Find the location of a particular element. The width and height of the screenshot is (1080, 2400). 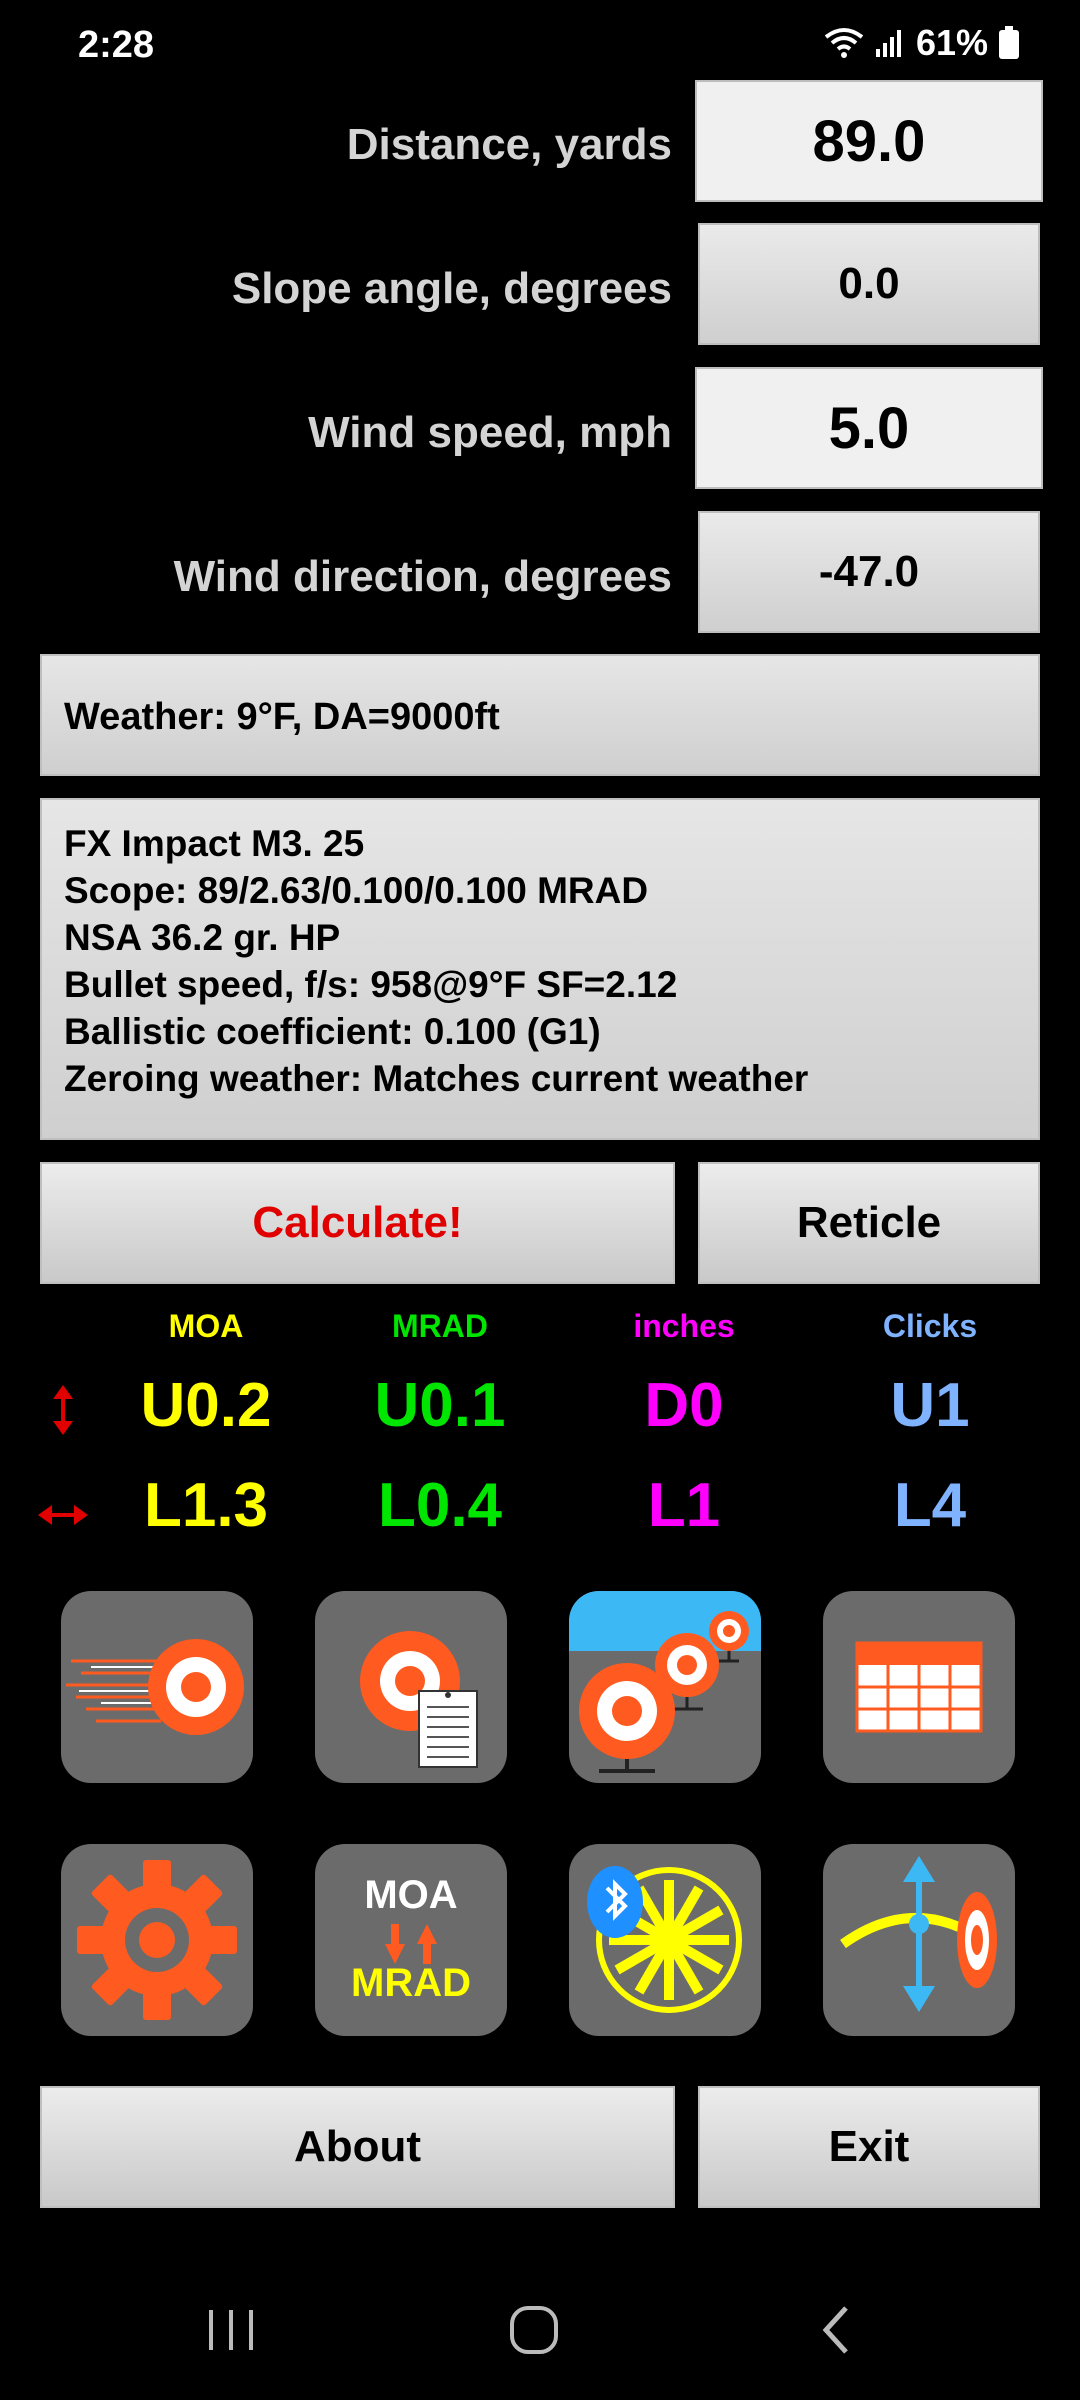

moa-header: MOA is located at coordinates (206, 1326).